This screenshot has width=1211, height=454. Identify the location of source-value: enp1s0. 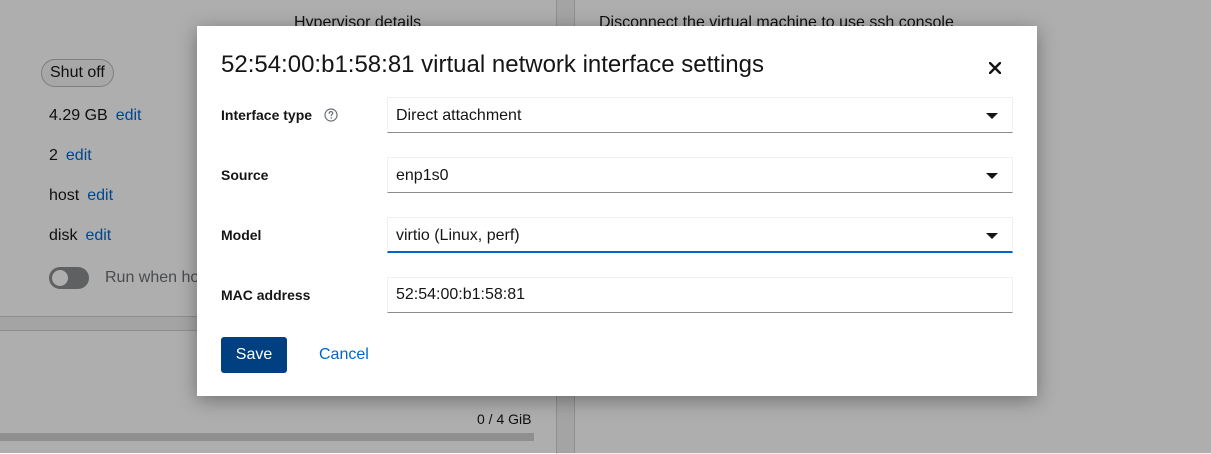
(422, 175).